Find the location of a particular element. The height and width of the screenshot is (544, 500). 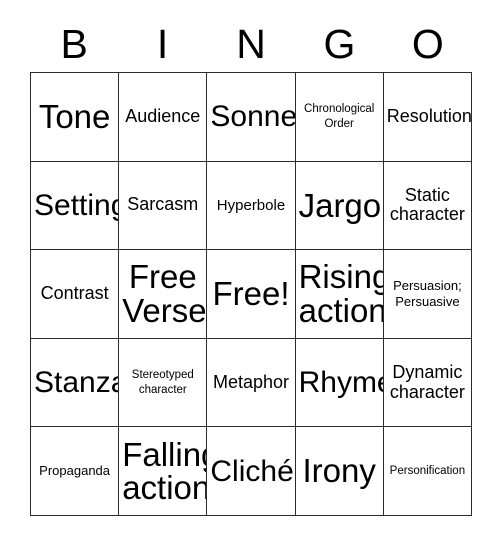

bingo-cell-r3c5: Persuasion; Persuasive is located at coordinates (427, 294).